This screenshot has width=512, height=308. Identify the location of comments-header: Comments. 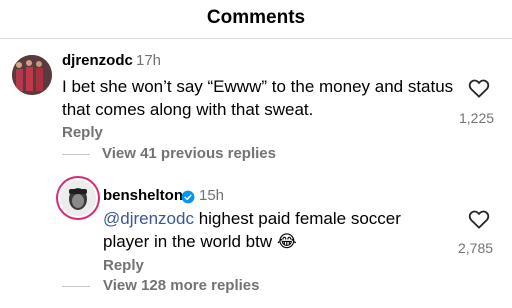
(256, 19).